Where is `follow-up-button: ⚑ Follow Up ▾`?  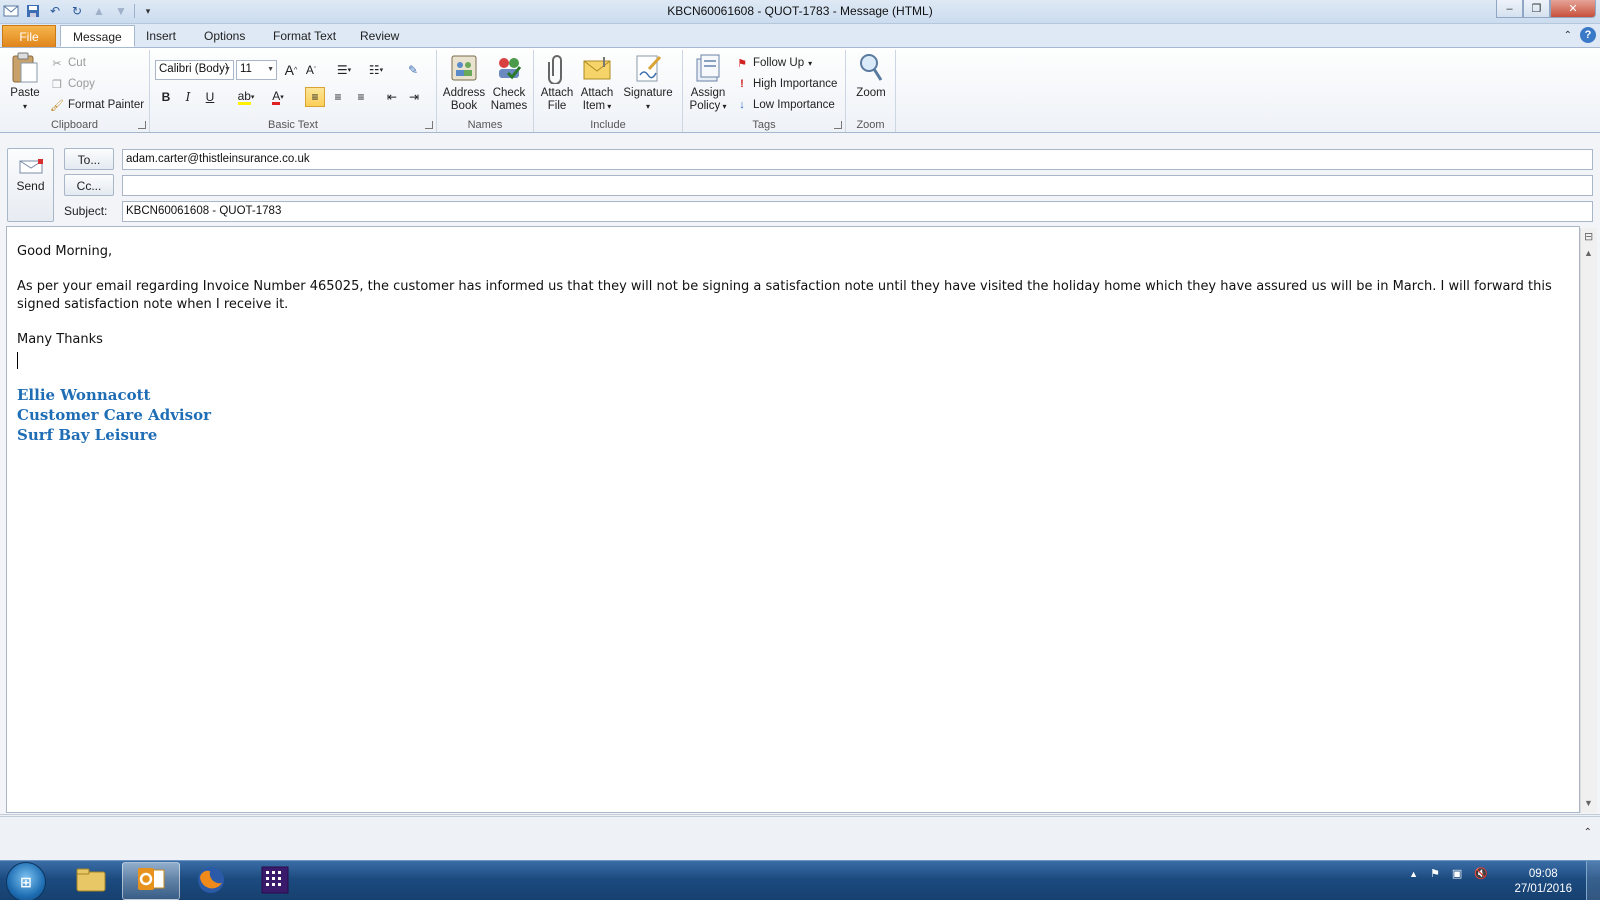 follow-up-button: ⚑ Follow Up ▾ is located at coordinates (773, 63).